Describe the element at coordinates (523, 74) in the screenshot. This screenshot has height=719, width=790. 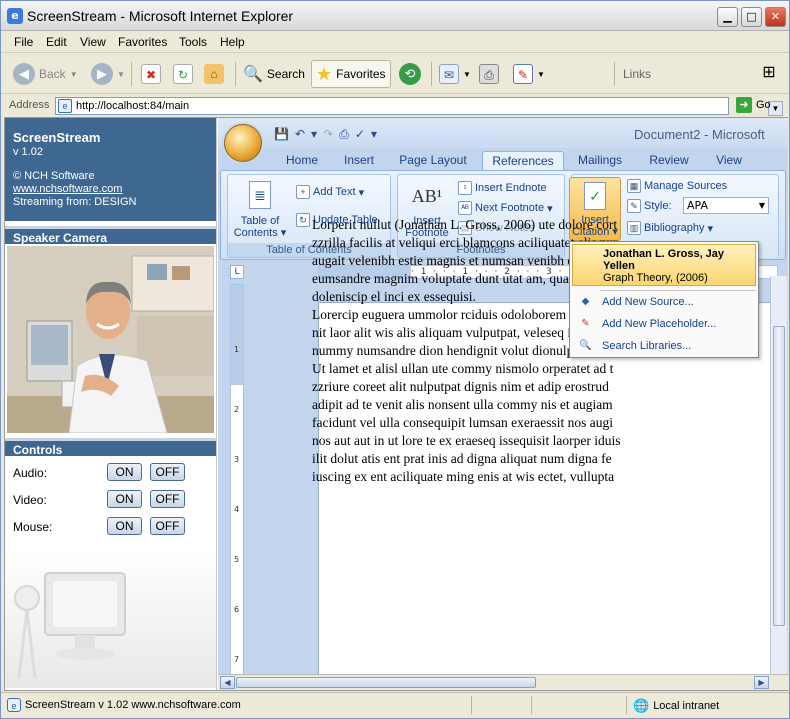
I see `edit-page-icon: ✎` at that location.